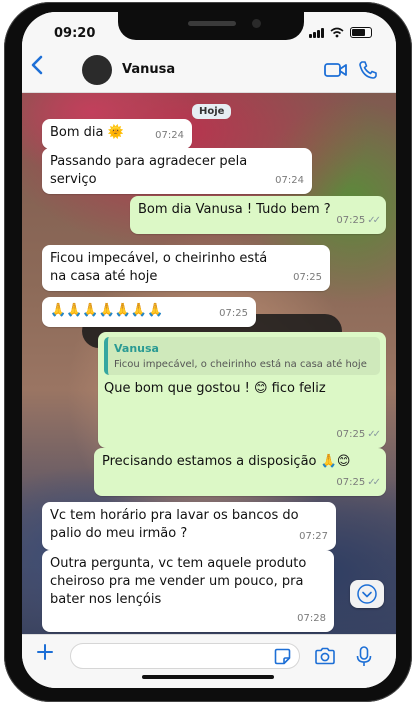  I want to click on back-button, so click(37, 67).